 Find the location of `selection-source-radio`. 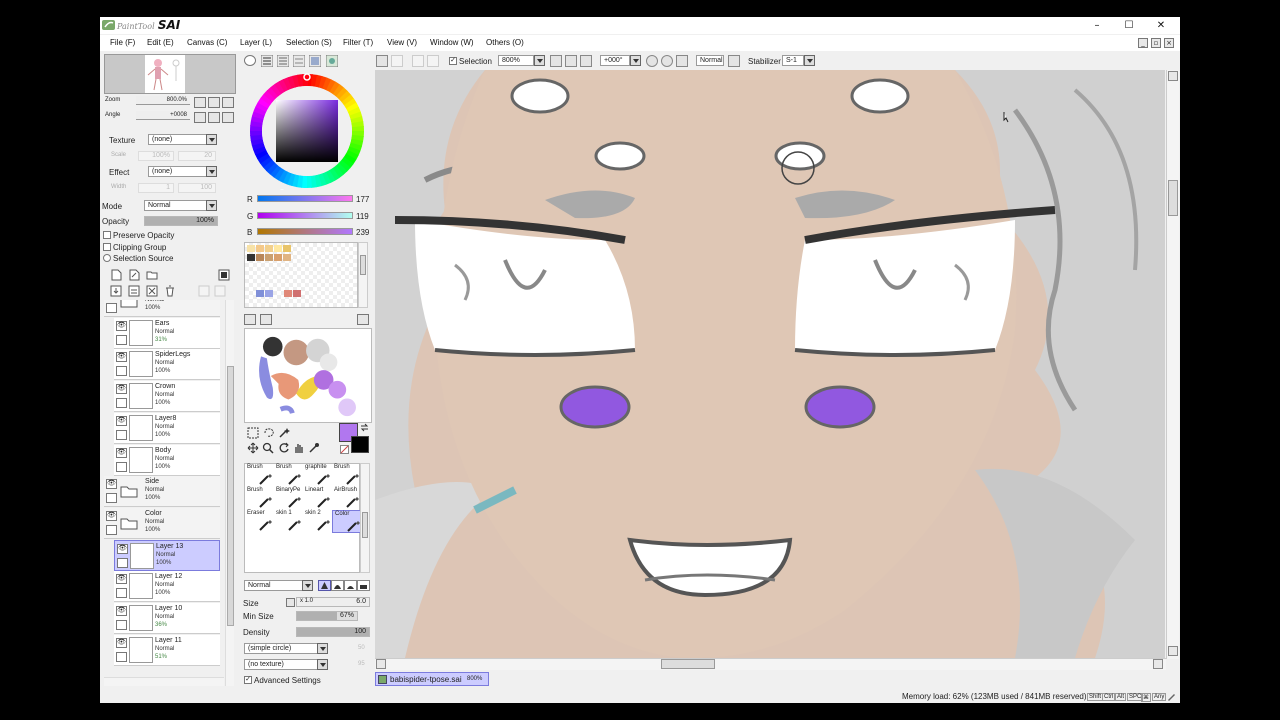

selection-source-radio is located at coordinates (107, 258).